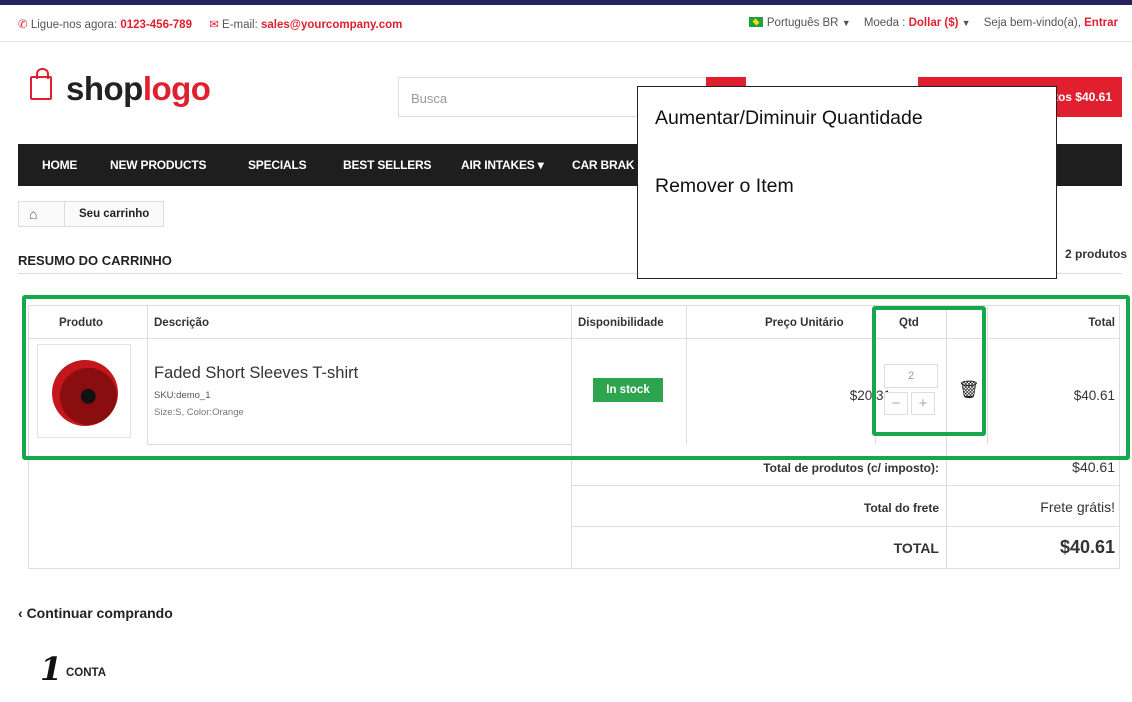 The width and height of the screenshot is (1132, 702). I want to click on breadcrumb-current: Seu carrinho, so click(114, 214).